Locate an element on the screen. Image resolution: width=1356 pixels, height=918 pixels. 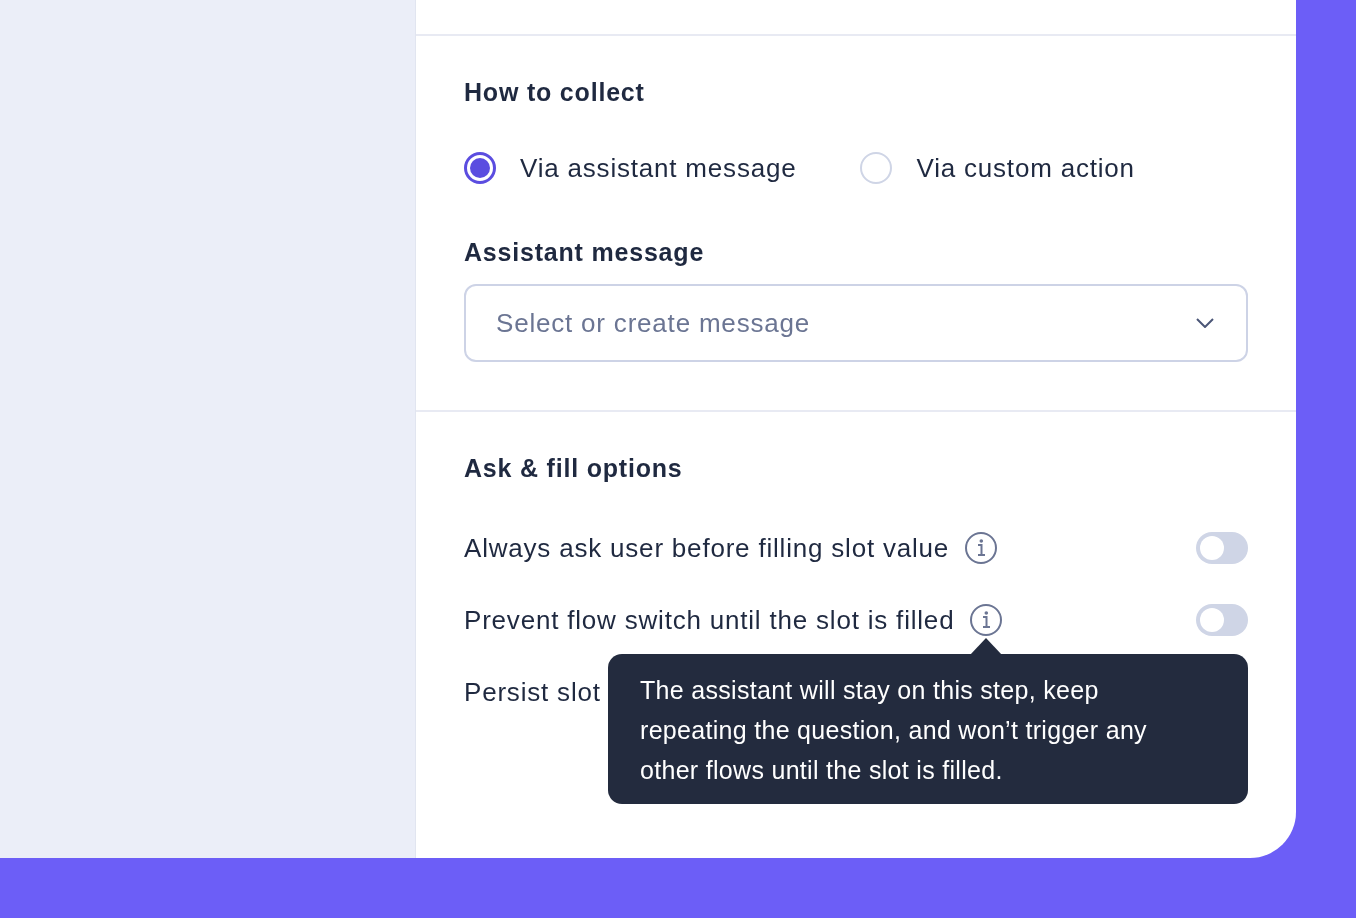
chevron-down-icon is located at coordinates (1205, 323).